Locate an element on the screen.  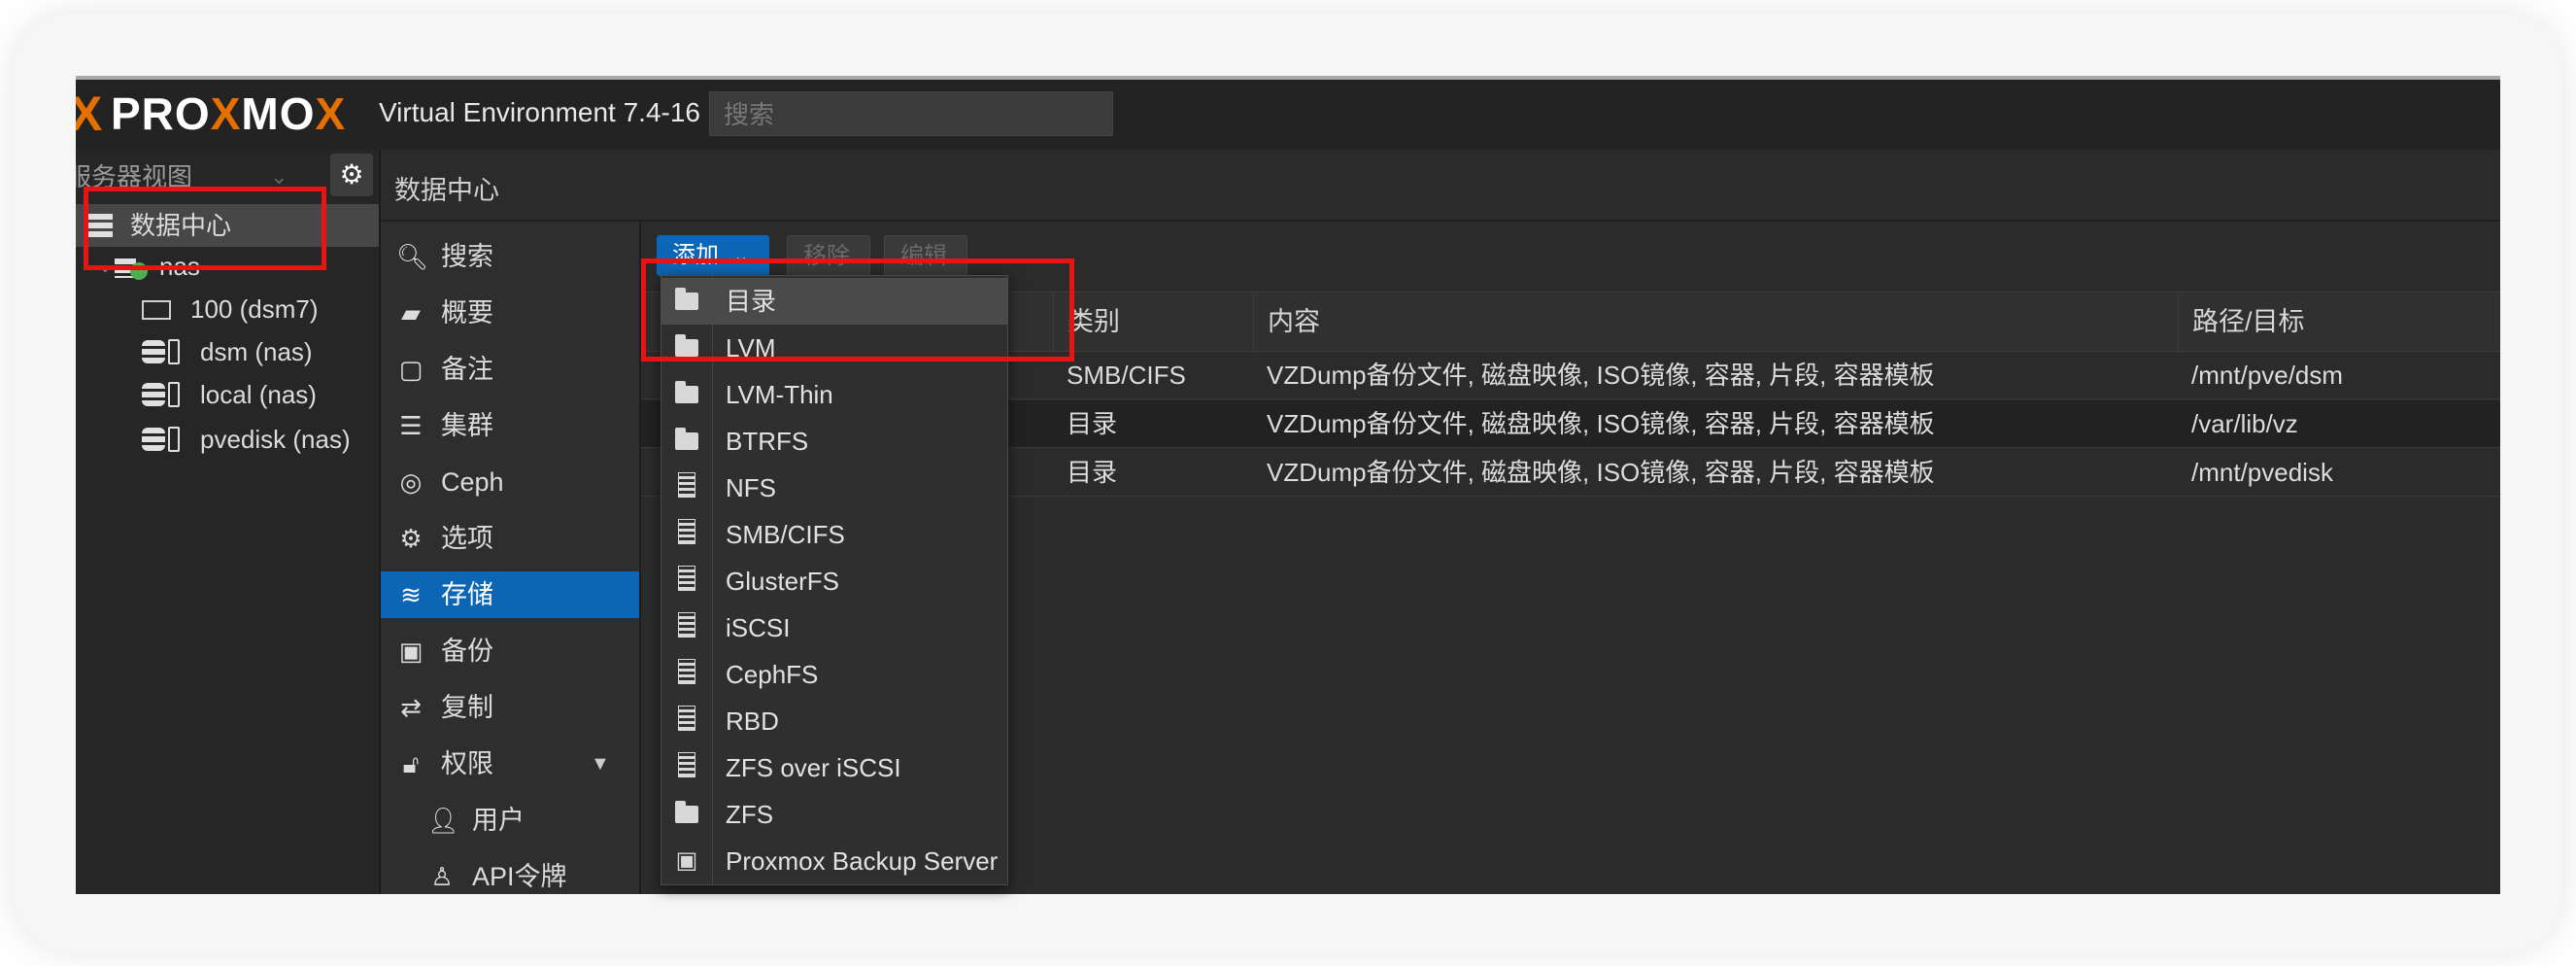
menu-item-api-tokens: ♙ API令牌 is located at coordinates (510, 873).